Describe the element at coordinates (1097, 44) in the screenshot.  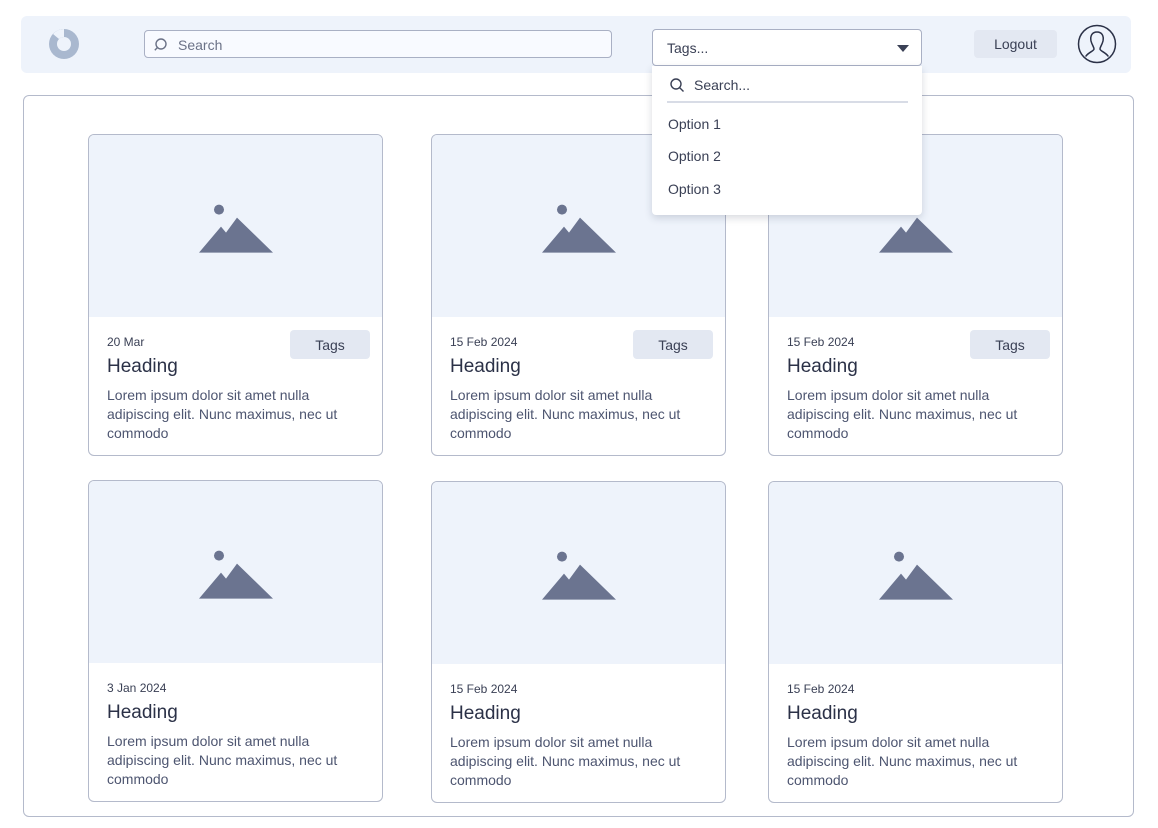
I see `user-avatar-icon` at that location.